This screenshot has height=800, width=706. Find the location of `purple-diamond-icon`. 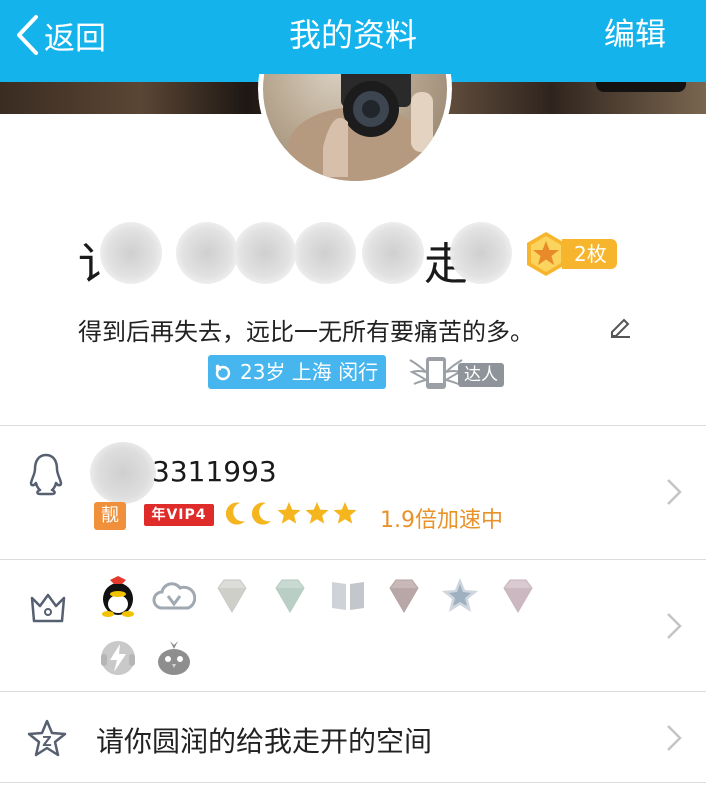

purple-diamond-icon is located at coordinates (518, 596).